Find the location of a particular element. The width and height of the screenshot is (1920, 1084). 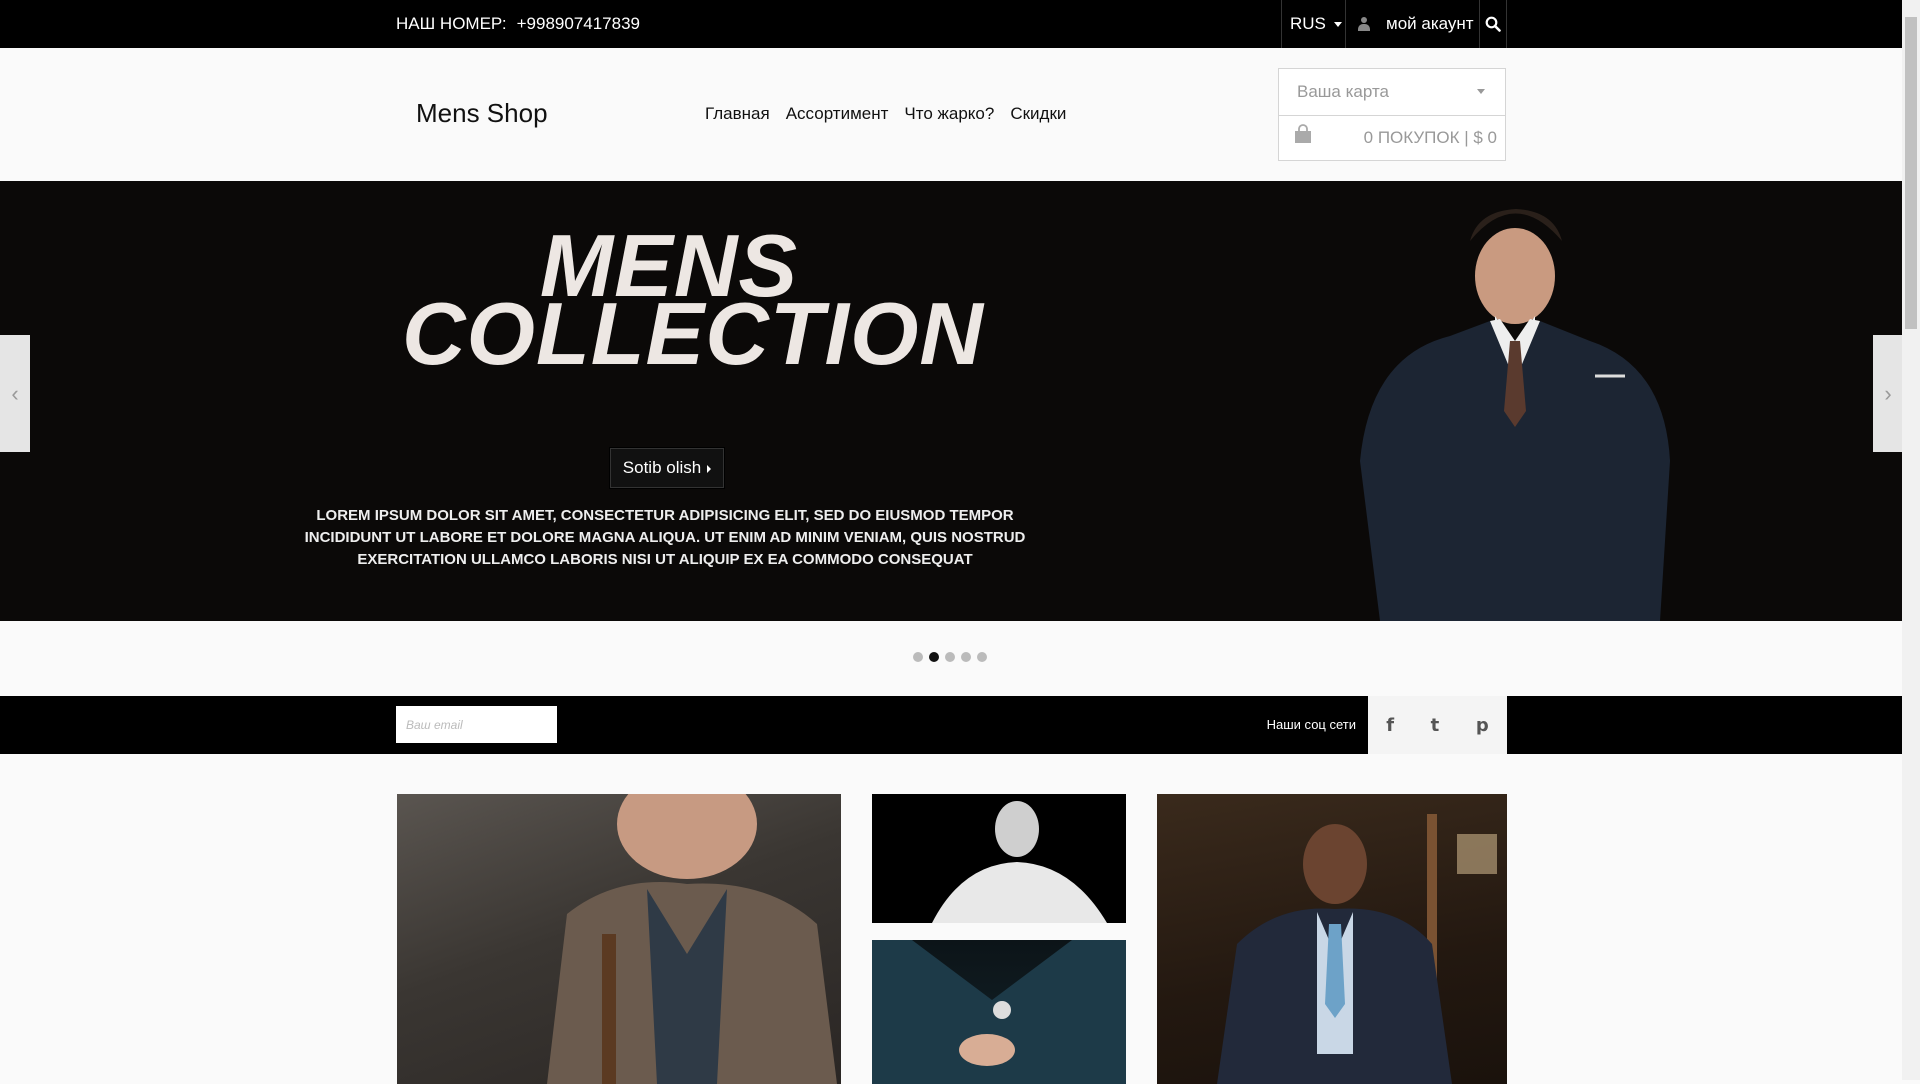

gallery-image-suit is located at coordinates (1332, 939).